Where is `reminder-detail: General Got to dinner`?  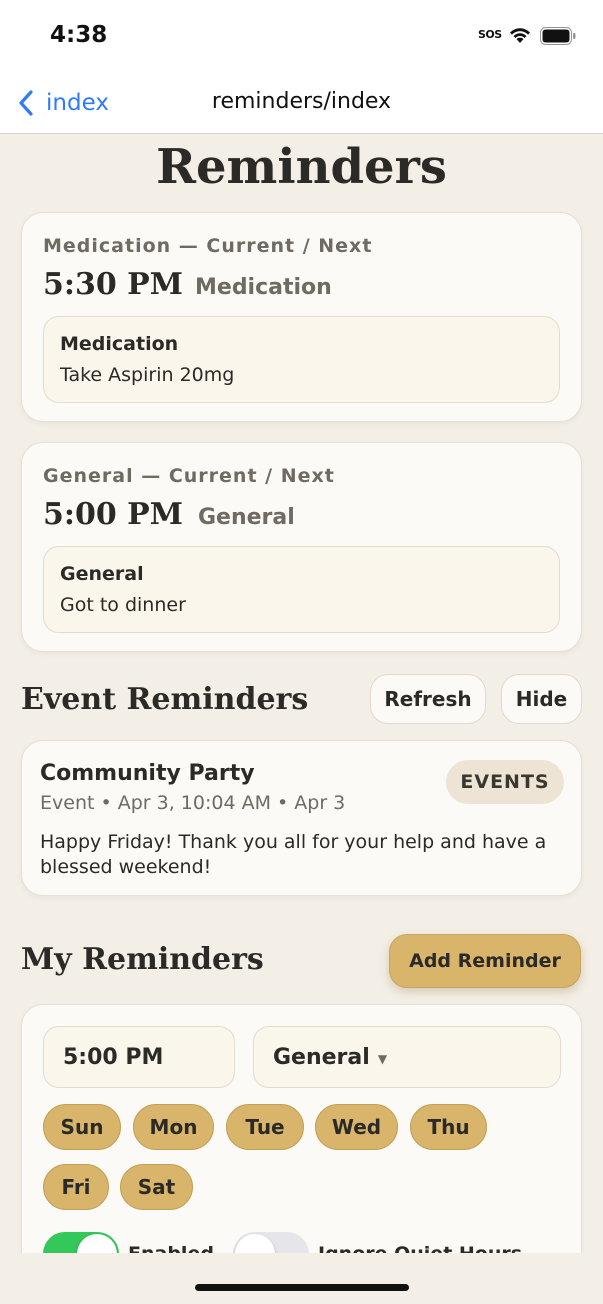
reminder-detail: General Got to dinner is located at coordinates (301, 589).